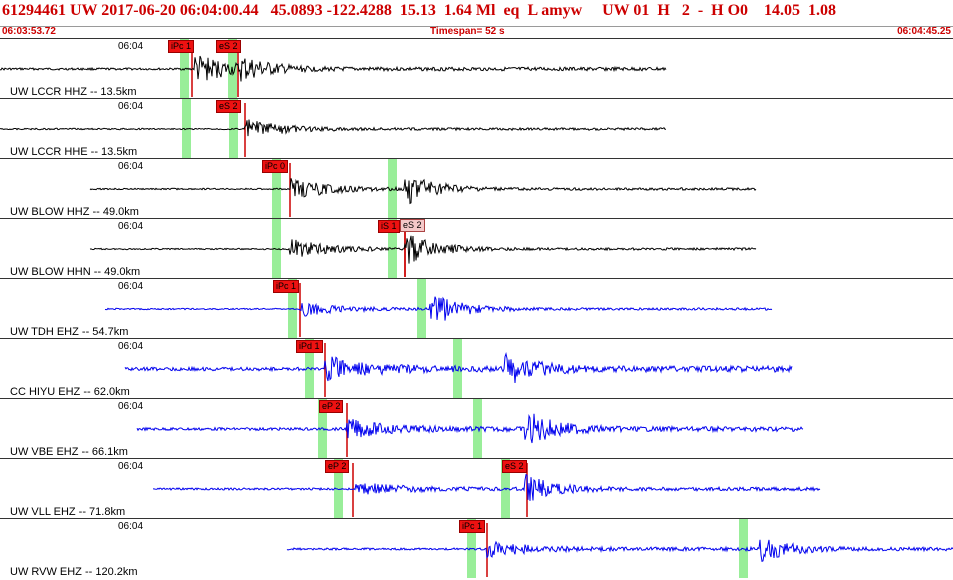 The height and width of the screenshot is (580, 953). What do you see at coordinates (68, 512) in the screenshot?
I see `channel-label: UW VLL EHZ -- 71.8km` at bounding box center [68, 512].